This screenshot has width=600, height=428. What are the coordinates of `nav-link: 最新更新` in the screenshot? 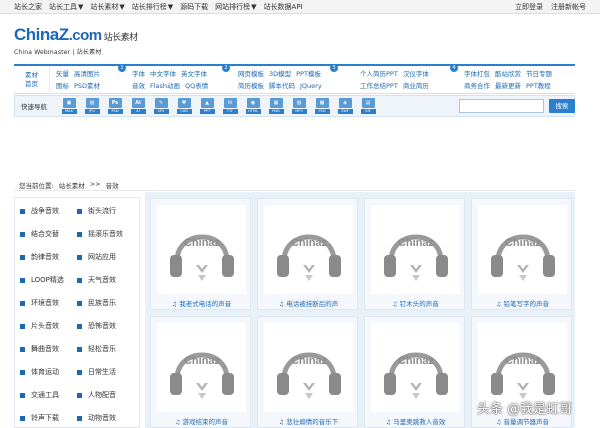 It's located at (508, 86).